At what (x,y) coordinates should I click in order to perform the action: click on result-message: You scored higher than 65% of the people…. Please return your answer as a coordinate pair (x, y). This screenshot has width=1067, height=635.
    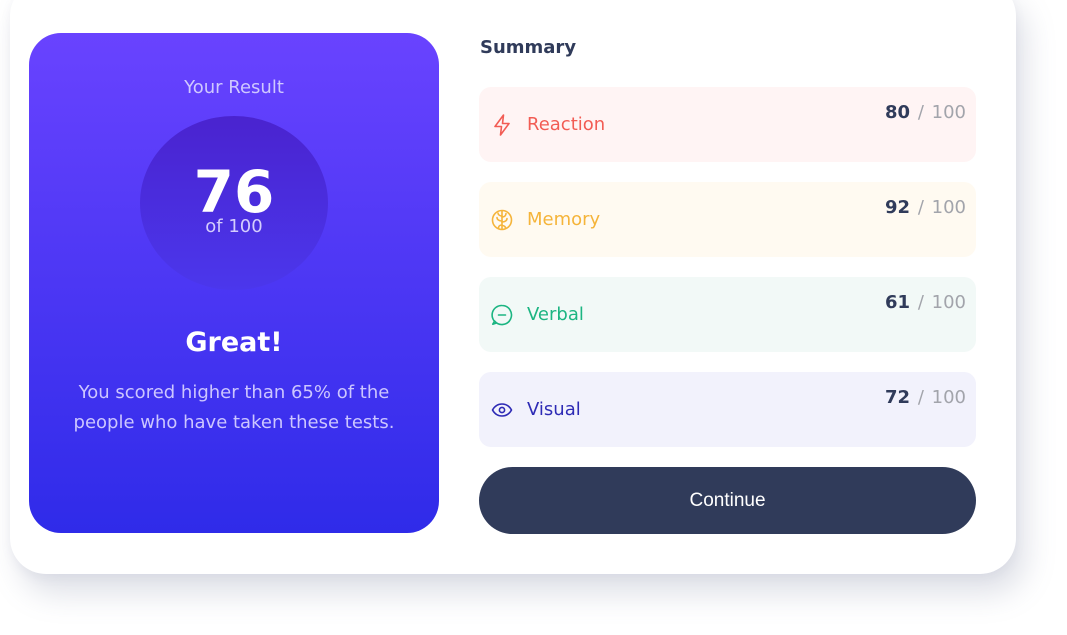
    Looking at the image, I should click on (234, 407).